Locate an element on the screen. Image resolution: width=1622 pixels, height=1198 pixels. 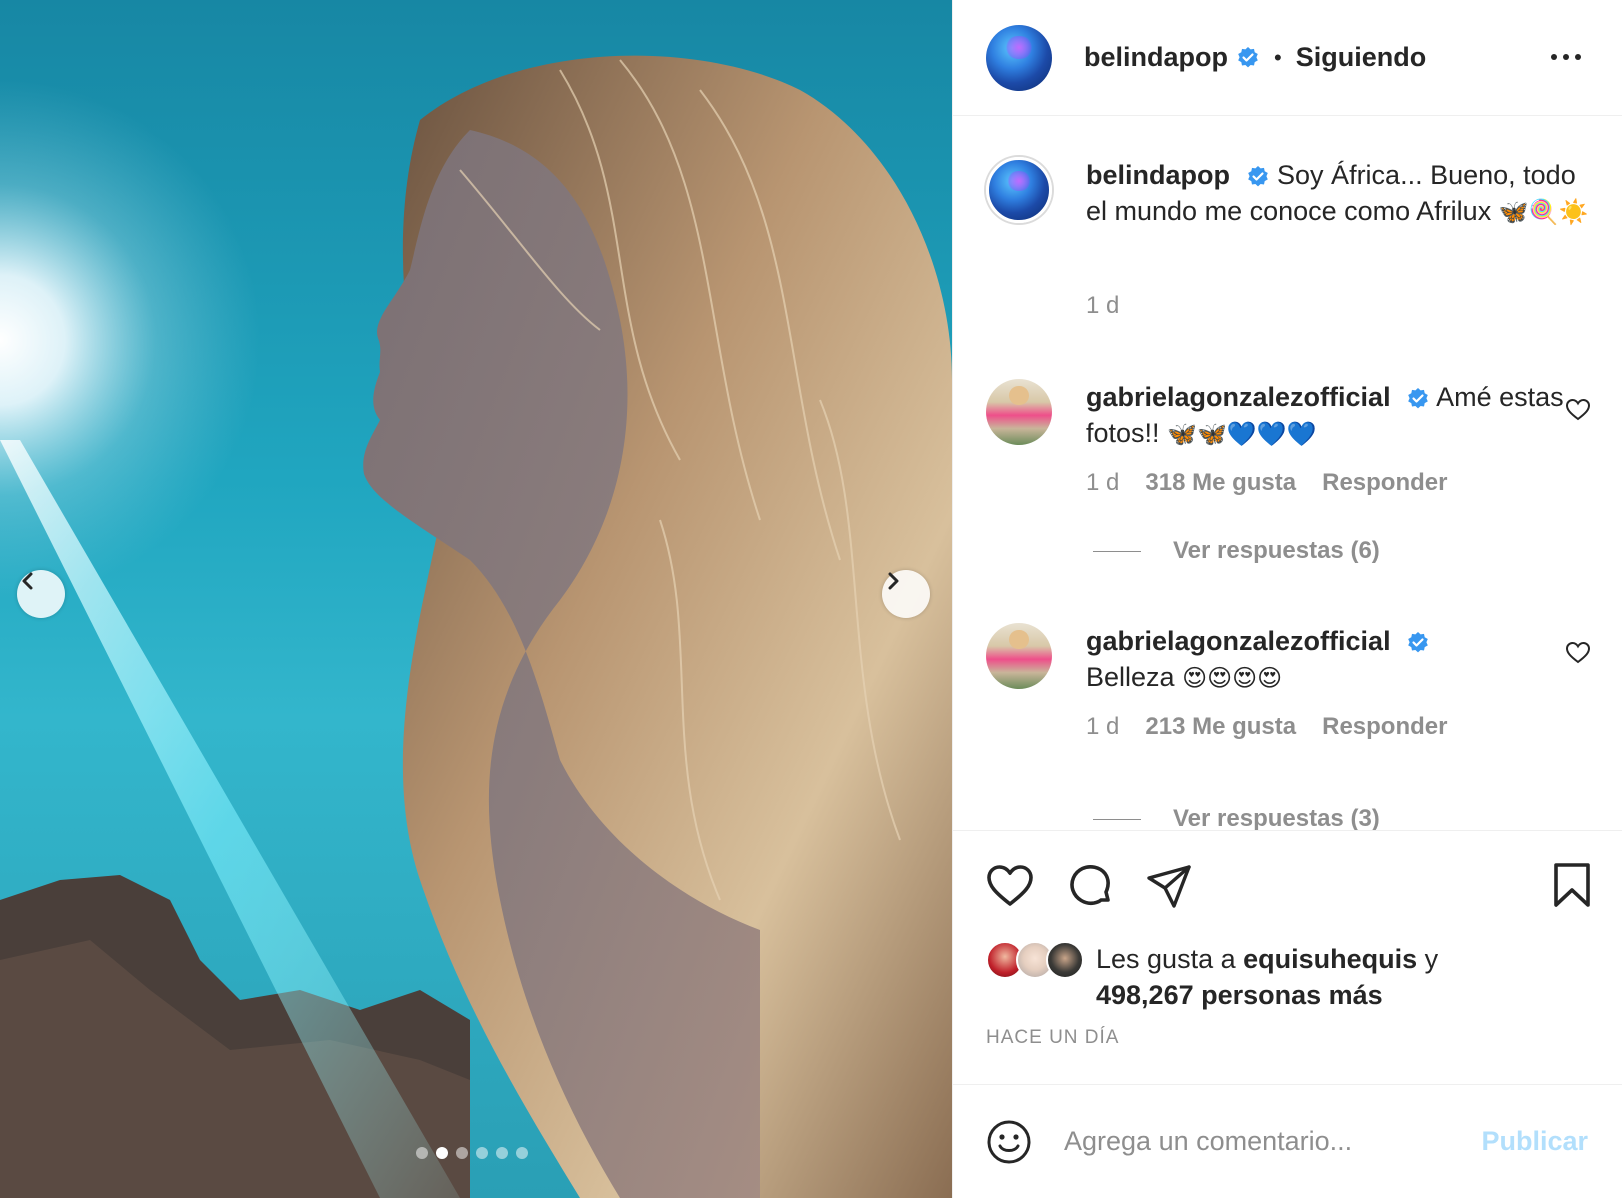
comment-emojis: 🦋🦋💙💙💙 is located at coordinates (1242, 434).